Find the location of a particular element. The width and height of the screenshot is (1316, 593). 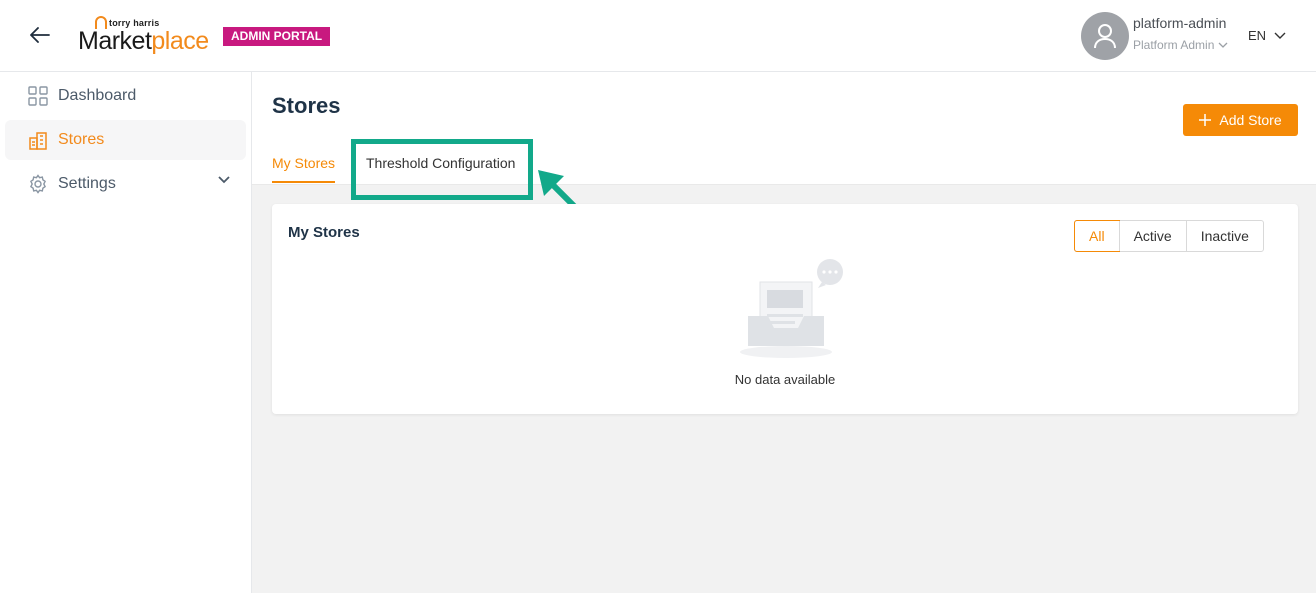

brand-name-accent: place is located at coordinates (180, 41).